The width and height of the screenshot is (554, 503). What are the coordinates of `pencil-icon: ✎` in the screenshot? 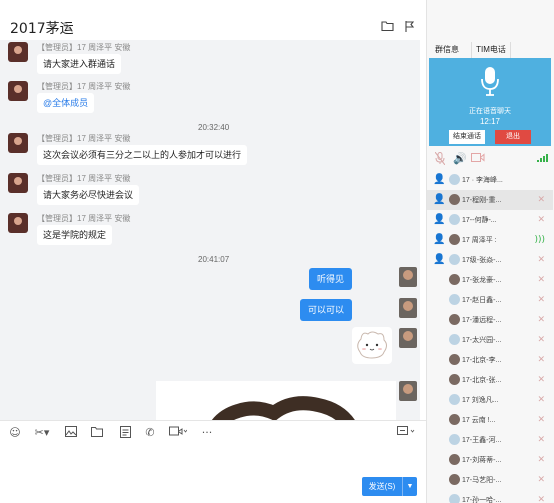 It's located at (66, 26).